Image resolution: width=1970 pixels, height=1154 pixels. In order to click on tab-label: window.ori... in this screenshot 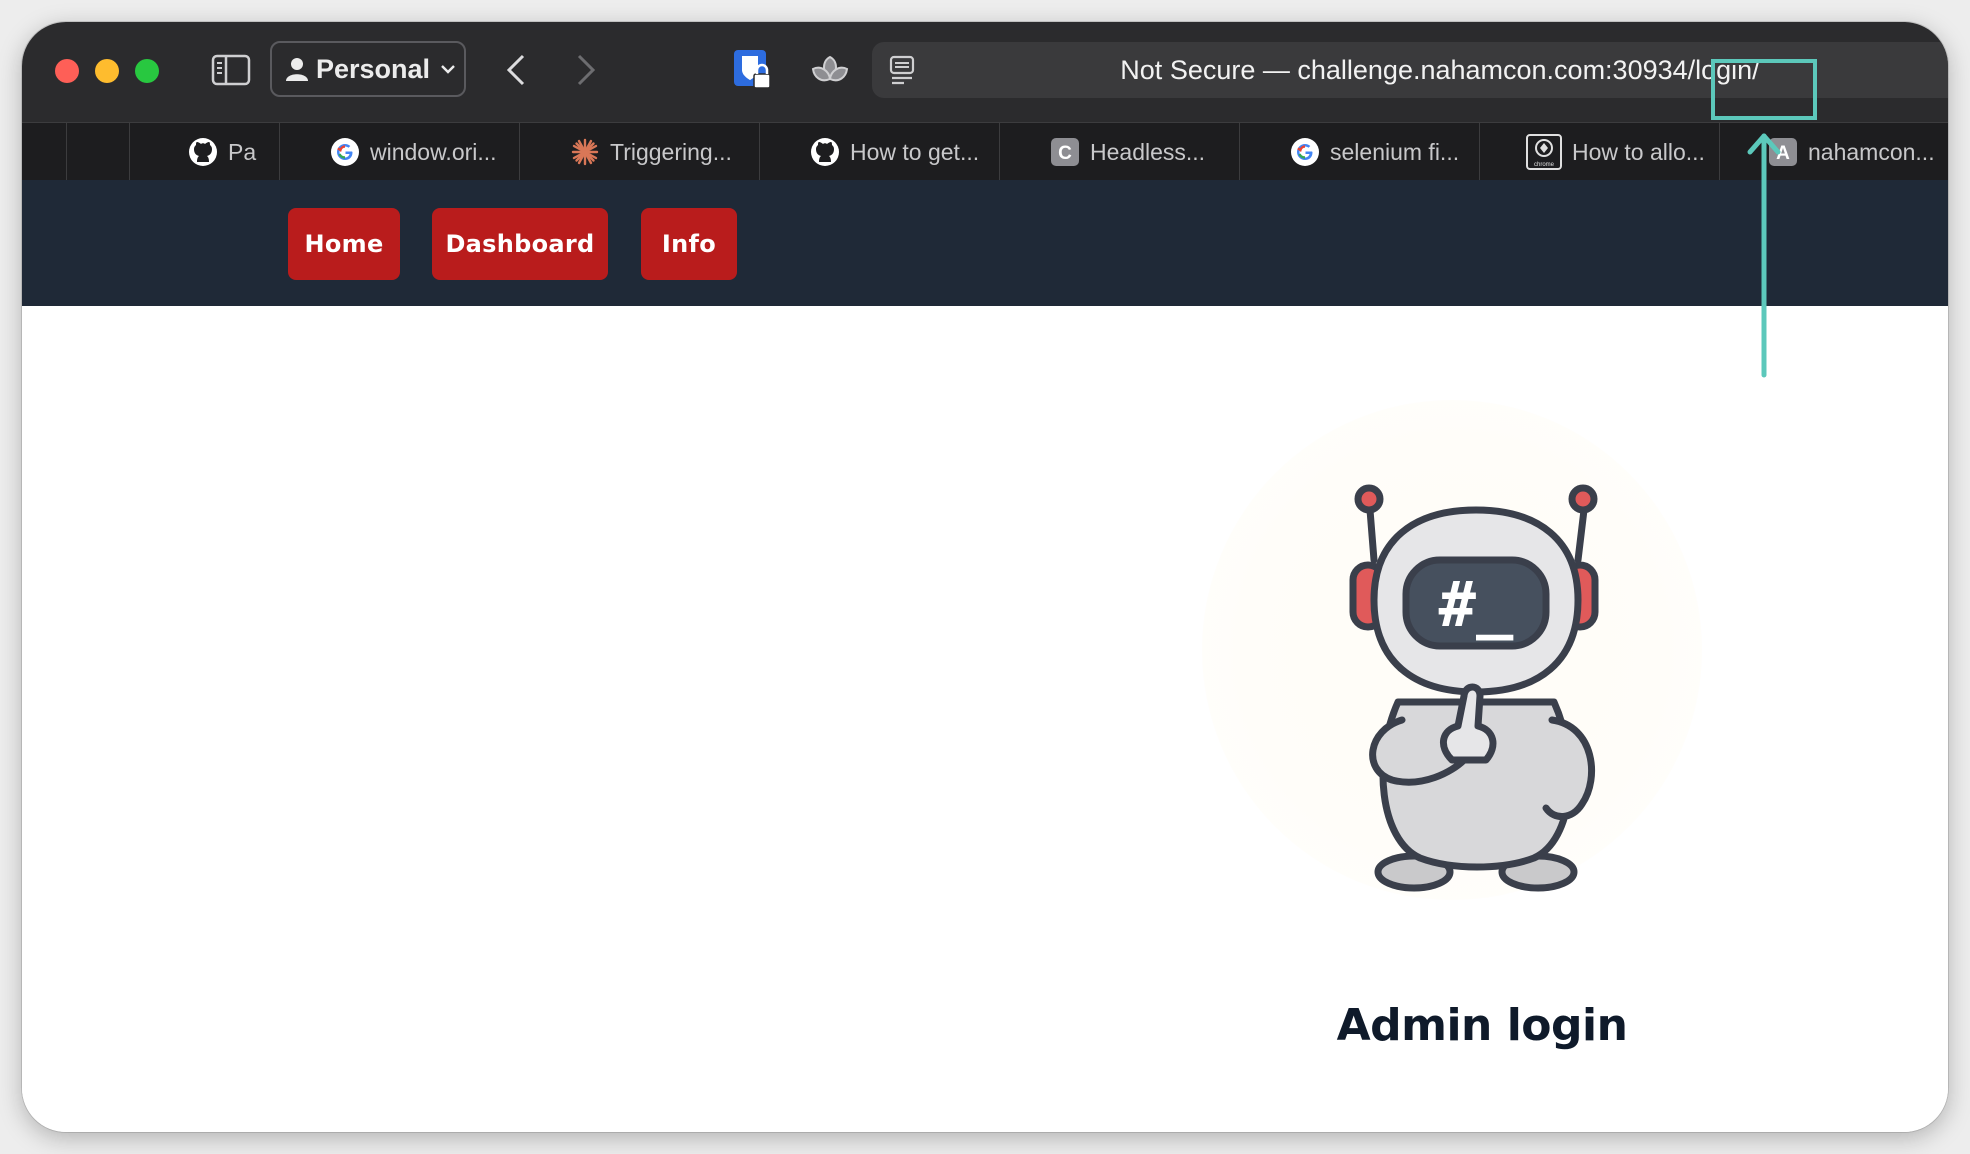, I will do `click(433, 151)`.